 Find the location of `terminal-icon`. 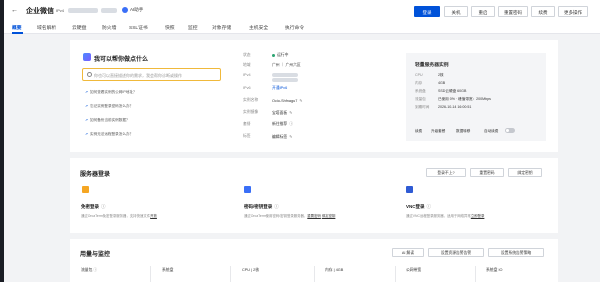

terminal-icon is located at coordinates (85, 189).